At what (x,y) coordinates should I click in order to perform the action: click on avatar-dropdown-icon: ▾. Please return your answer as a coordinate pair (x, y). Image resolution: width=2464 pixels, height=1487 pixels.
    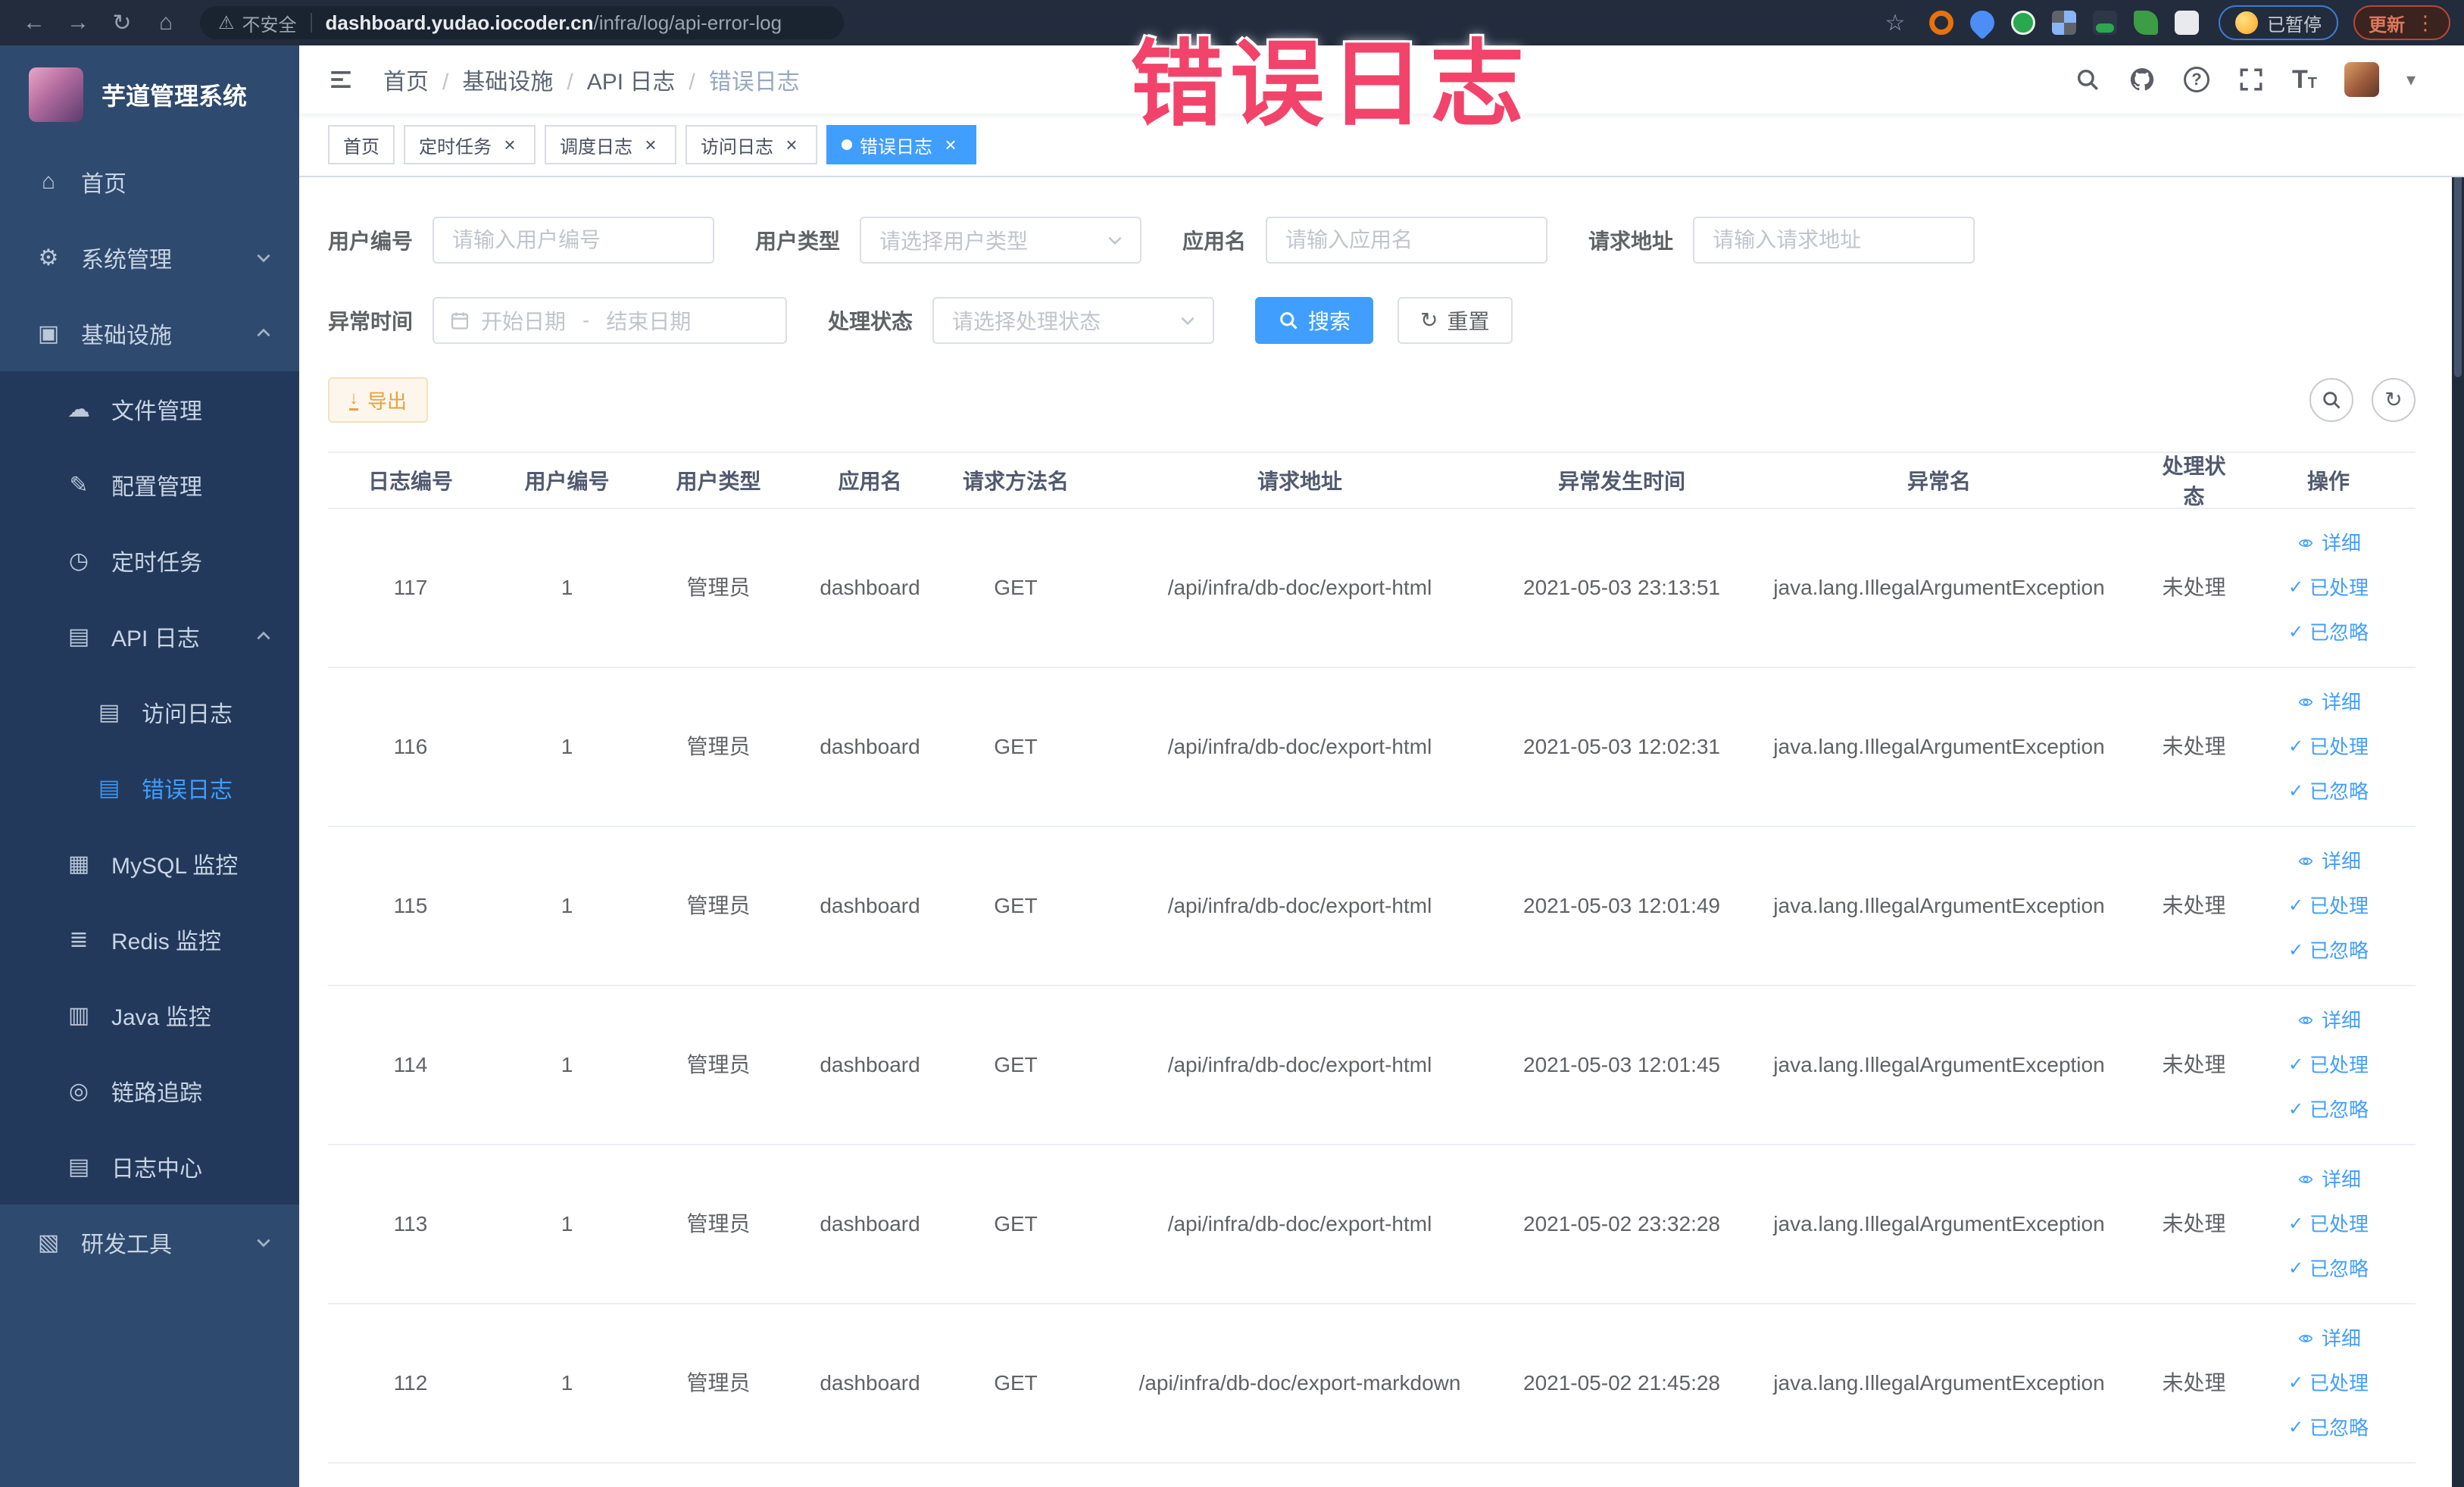
    Looking at the image, I should click on (2411, 80).